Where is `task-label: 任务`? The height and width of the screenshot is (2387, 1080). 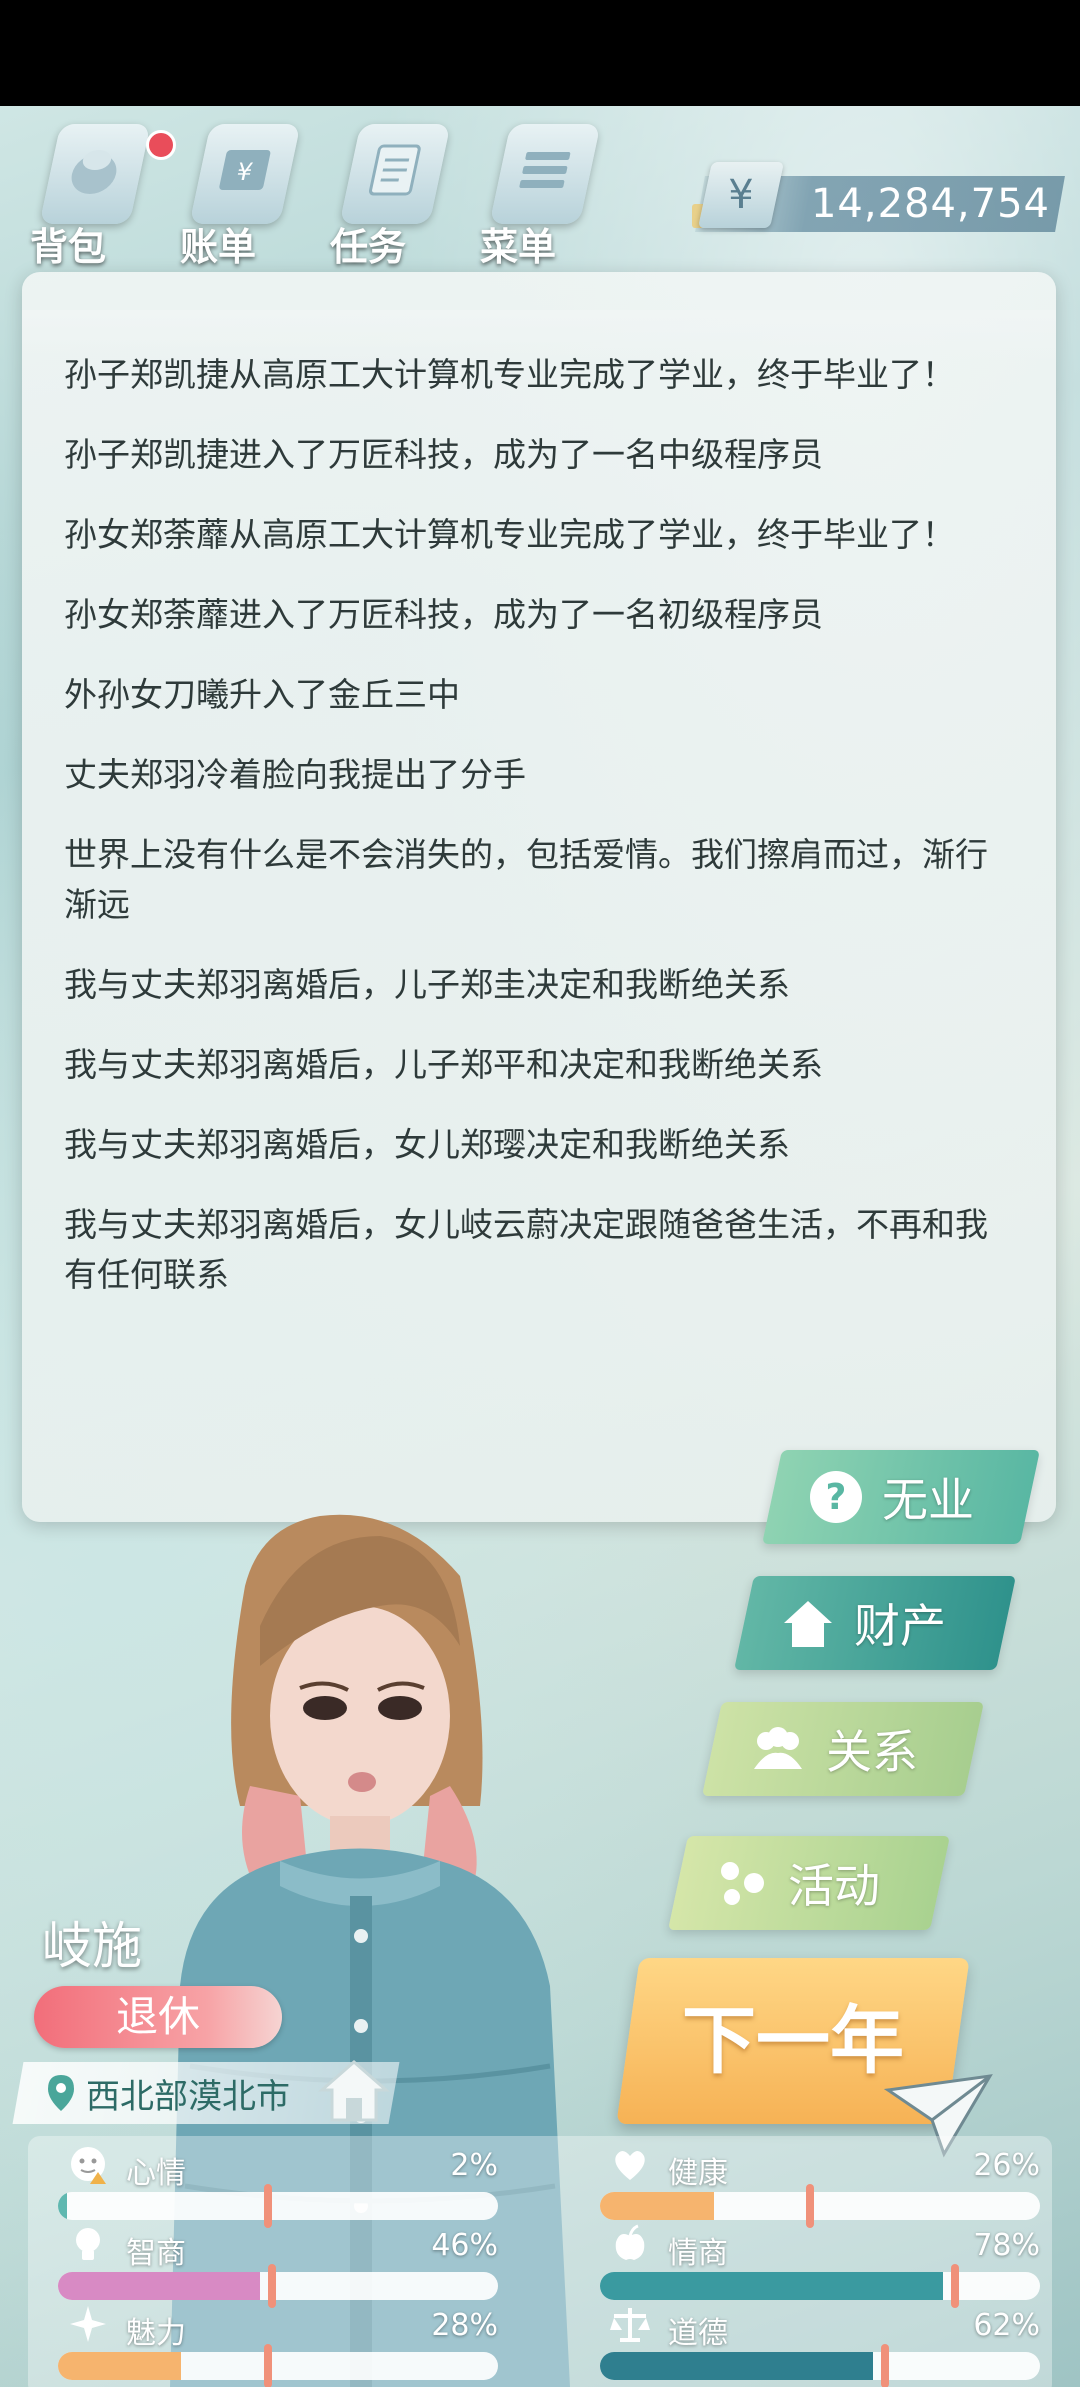
task-label: 任务 is located at coordinates (368, 247).